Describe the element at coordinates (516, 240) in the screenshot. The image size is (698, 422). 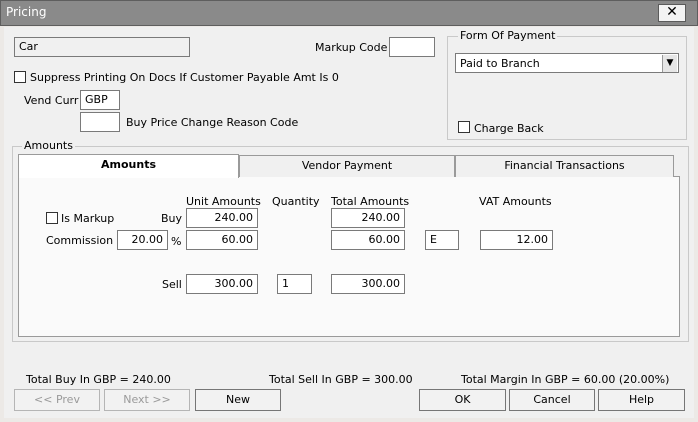
I see `vat-amount-input: 12.00` at that location.